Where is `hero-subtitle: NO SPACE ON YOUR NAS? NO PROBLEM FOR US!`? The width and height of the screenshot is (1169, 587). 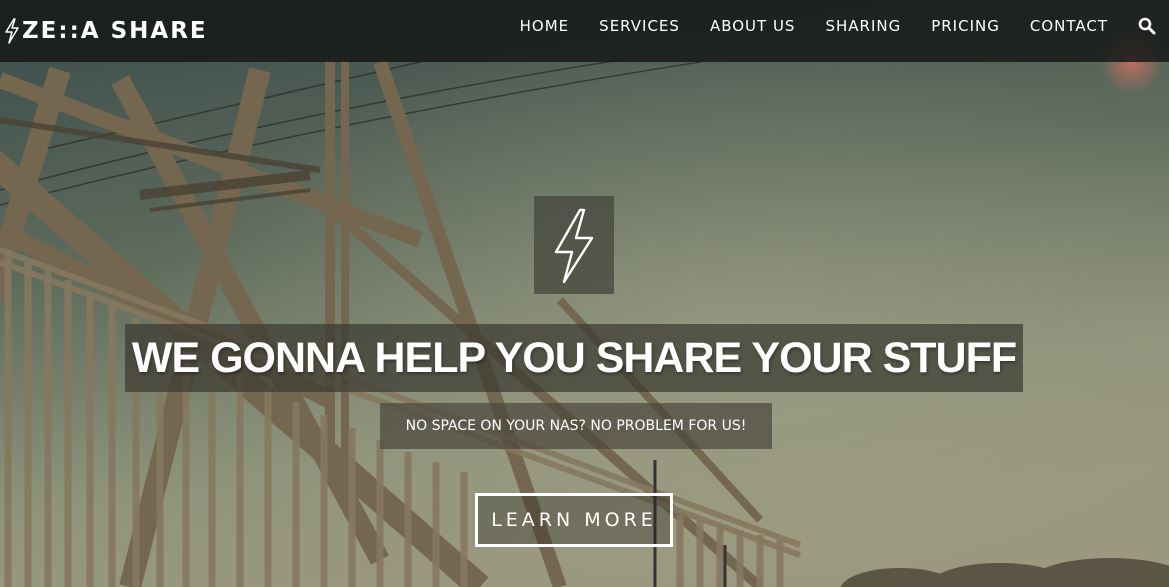
hero-subtitle: NO SPACE ON YOUR NAS? NO PROBLEM FOR US! is located at coordinates (576, 426).